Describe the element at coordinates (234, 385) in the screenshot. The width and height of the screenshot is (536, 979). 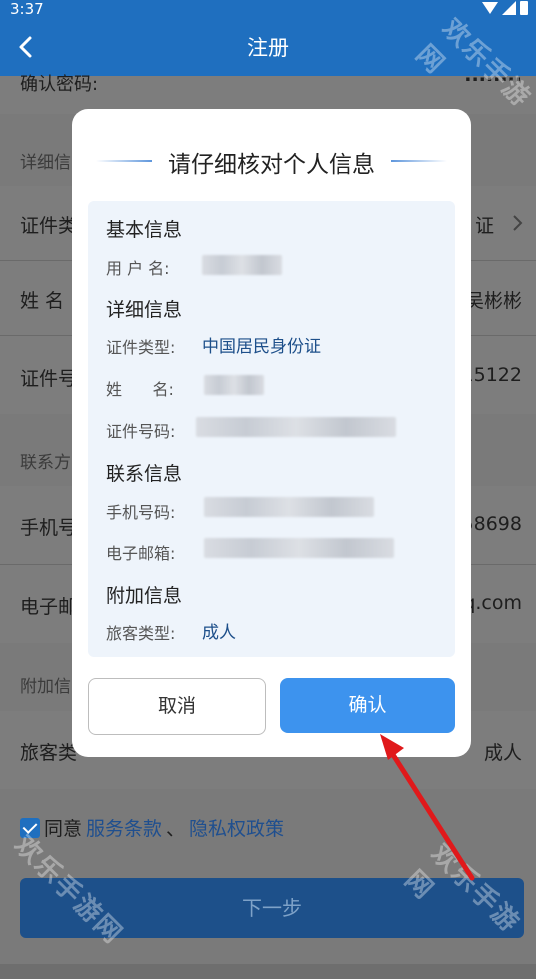
I see `name-value-redacted` at that location.